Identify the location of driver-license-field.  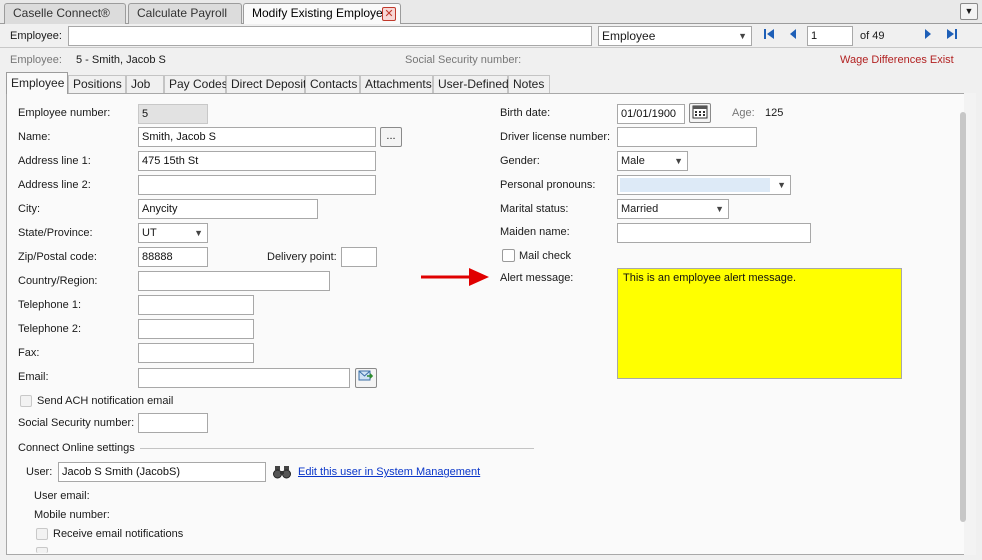
(687, 137).